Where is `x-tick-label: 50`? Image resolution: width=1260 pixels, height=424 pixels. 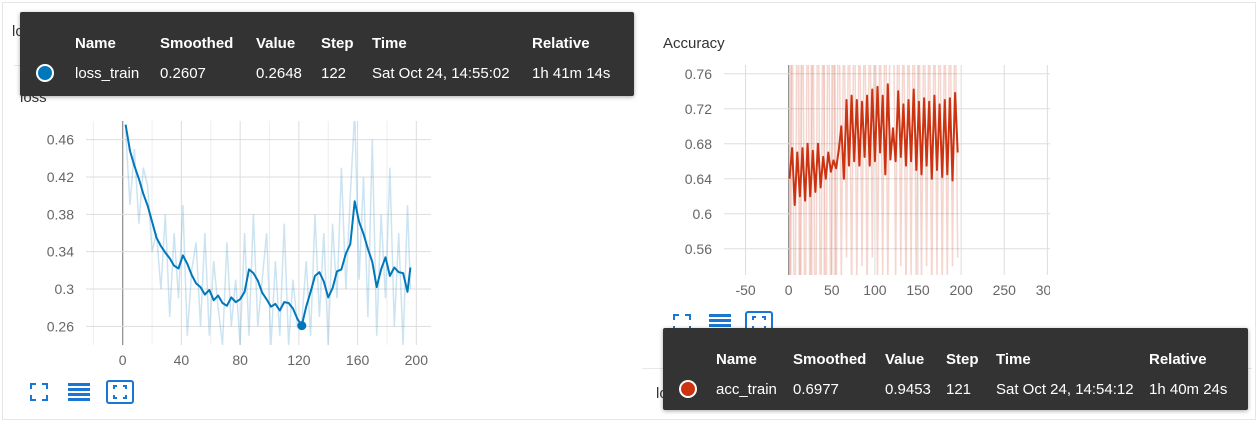
x-tick-label: 50 is located at coordinates (832, 290).